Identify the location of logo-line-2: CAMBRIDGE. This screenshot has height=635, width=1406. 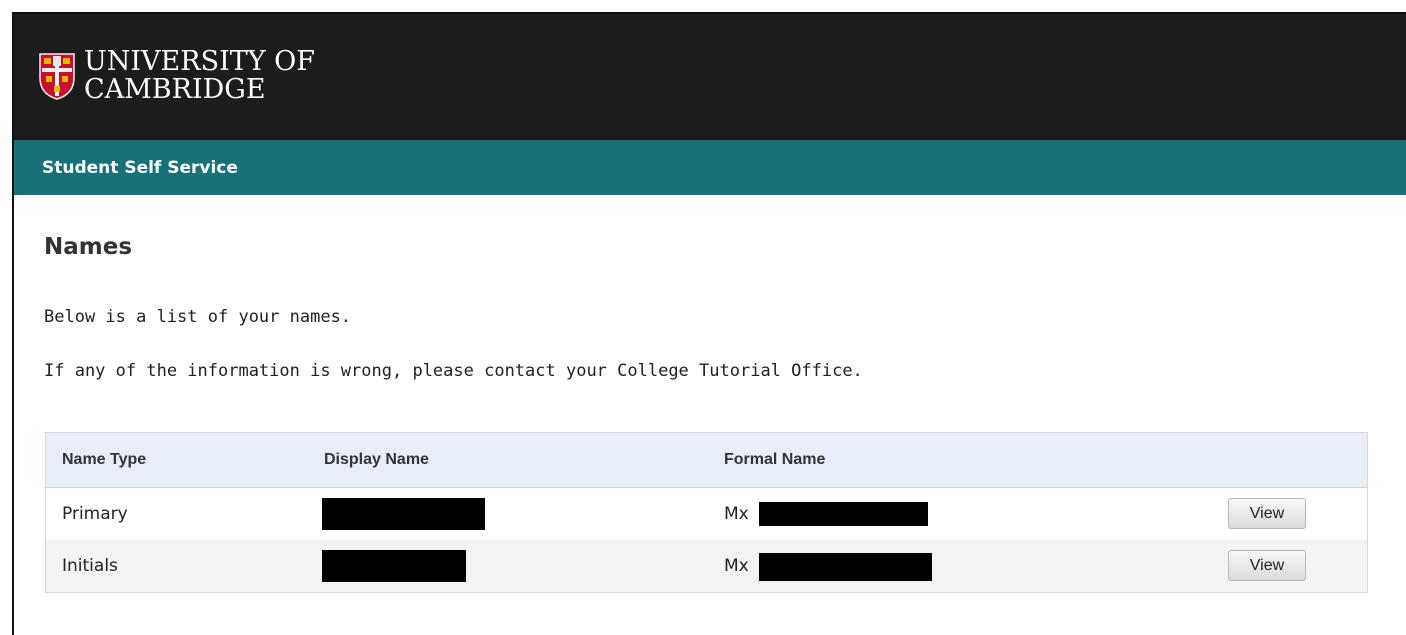
(175, 89).